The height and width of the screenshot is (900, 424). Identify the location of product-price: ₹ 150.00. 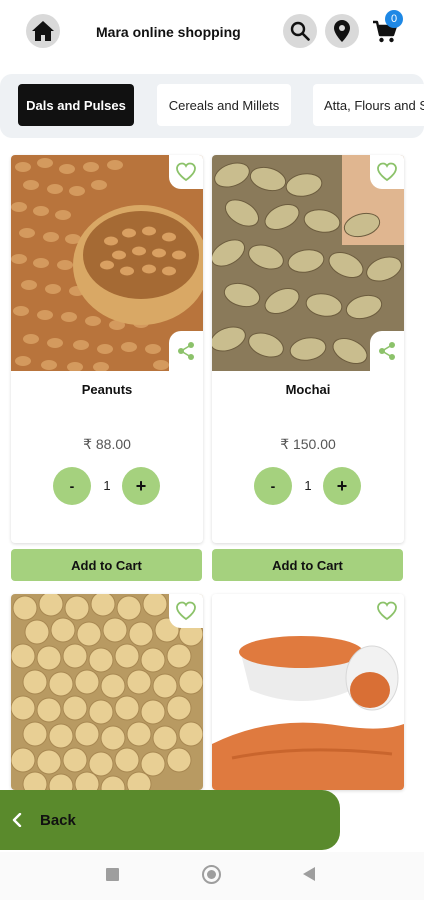
(308, 444).